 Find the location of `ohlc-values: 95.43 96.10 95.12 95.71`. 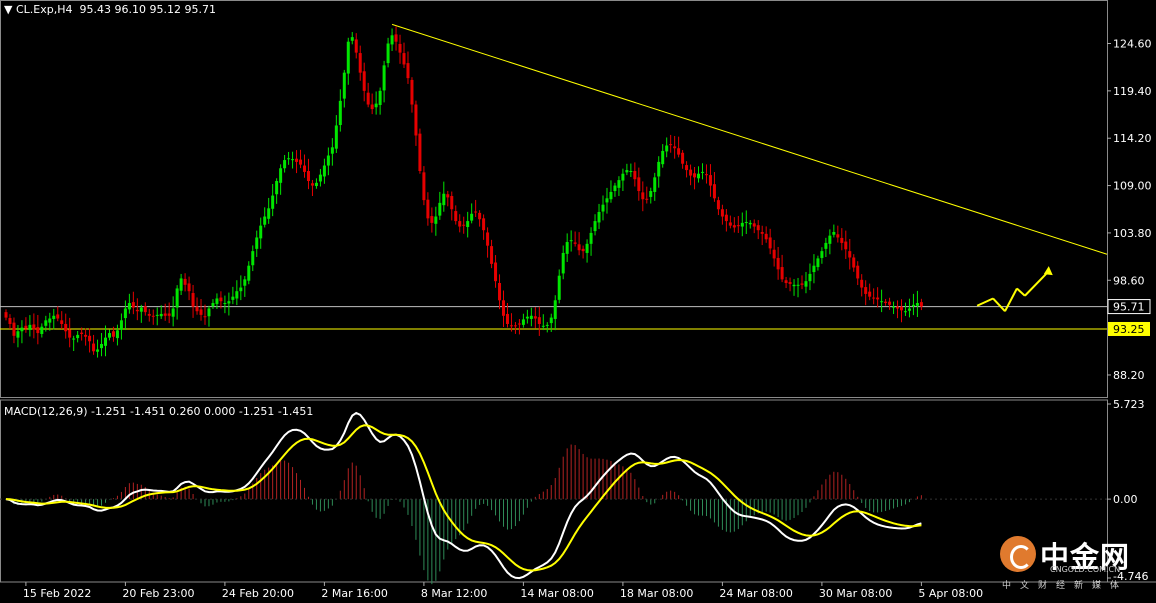

ohlc-values: 95.43 96.10 95.12 95.71 is located at coordinates (147, 9).